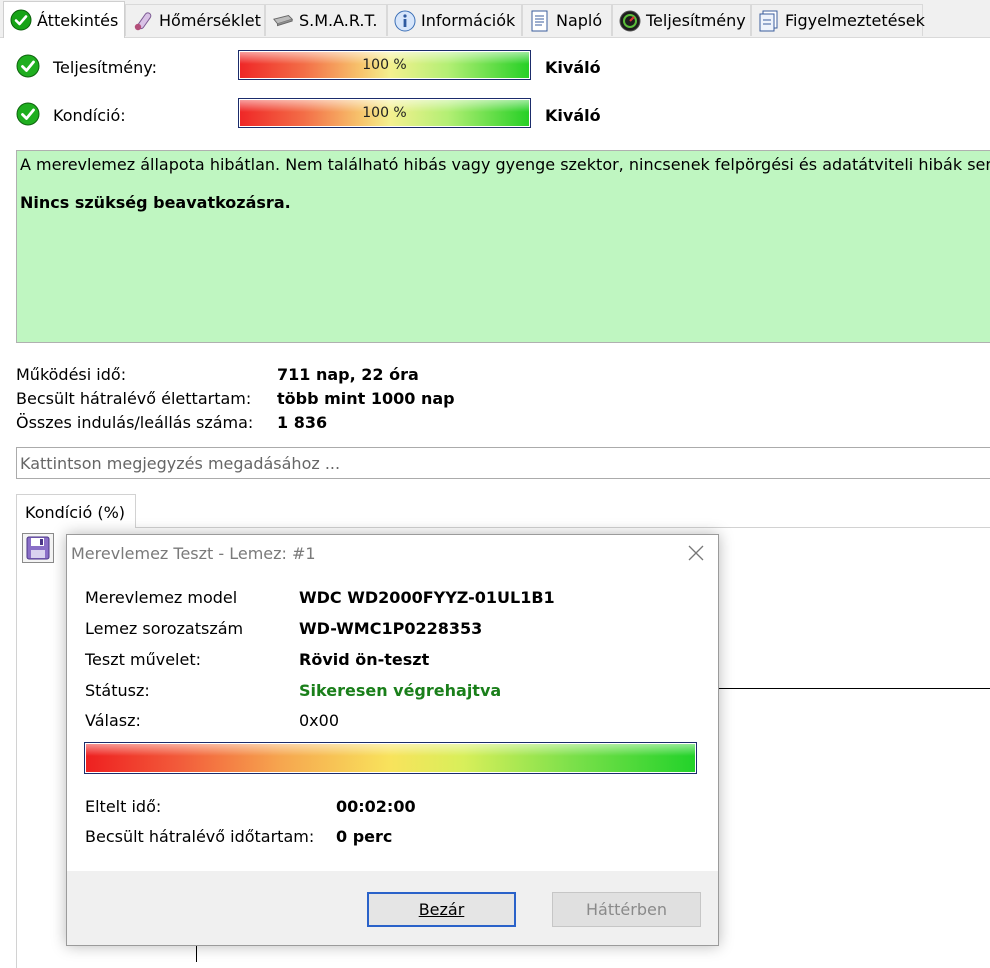  I want to click on hard-disk-icon, so click(283, 21).